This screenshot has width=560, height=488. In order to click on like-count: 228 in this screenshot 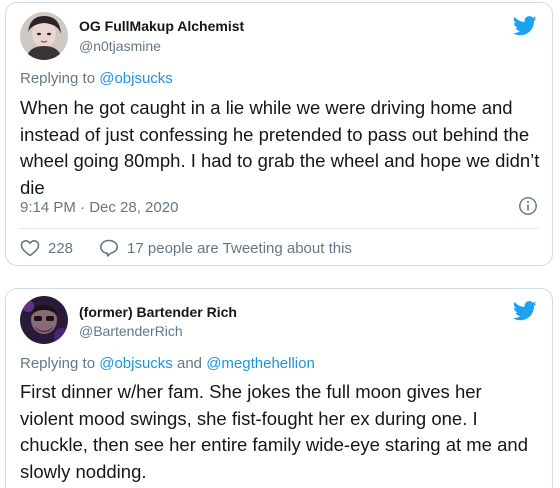, I will do `click(61, 248)`.